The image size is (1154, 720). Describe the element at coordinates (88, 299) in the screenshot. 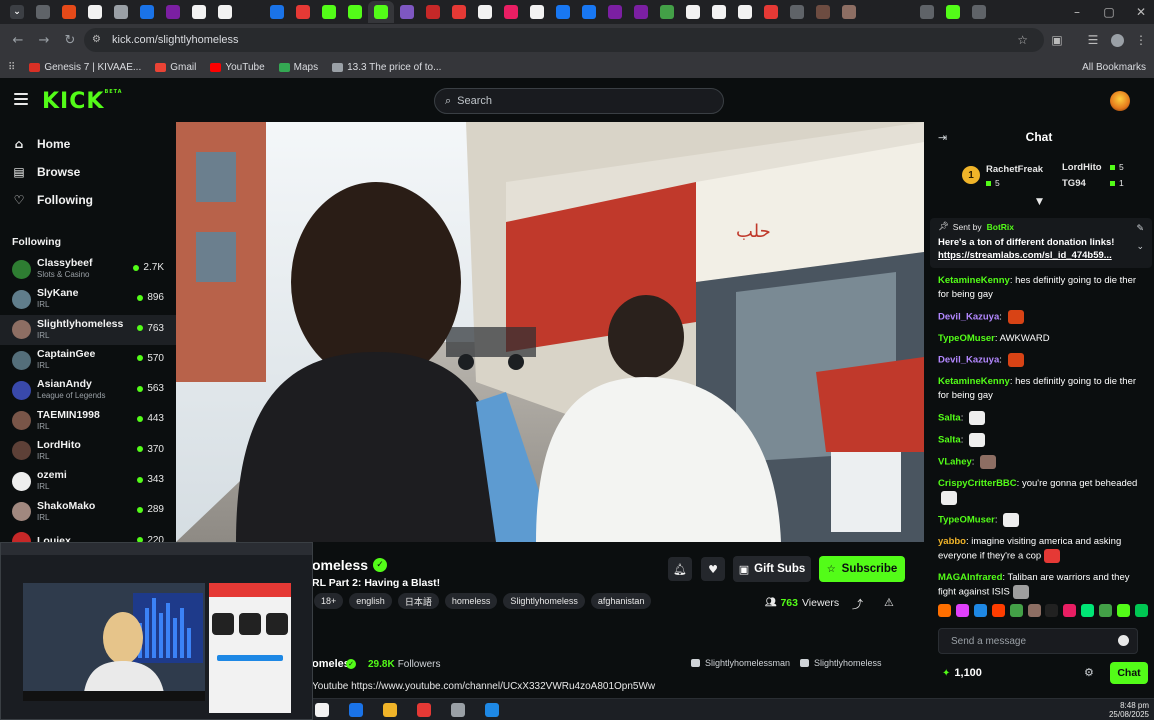

I see `followed-channel: SlyKane IRL 896` at that location.